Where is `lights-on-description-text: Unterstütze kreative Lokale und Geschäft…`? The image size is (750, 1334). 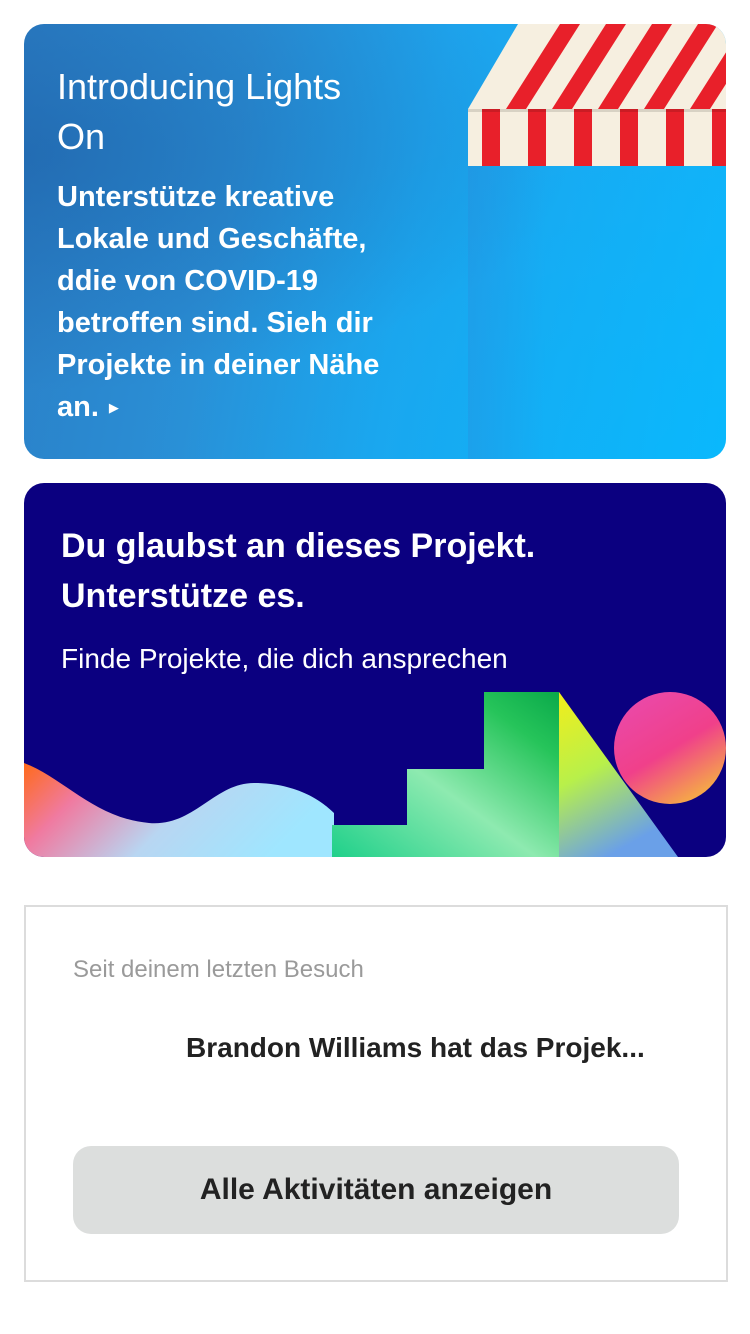
lights-on-description-text: Unterstütze kreative Lokale und Geschäft… is located at coordinates (218, 302).